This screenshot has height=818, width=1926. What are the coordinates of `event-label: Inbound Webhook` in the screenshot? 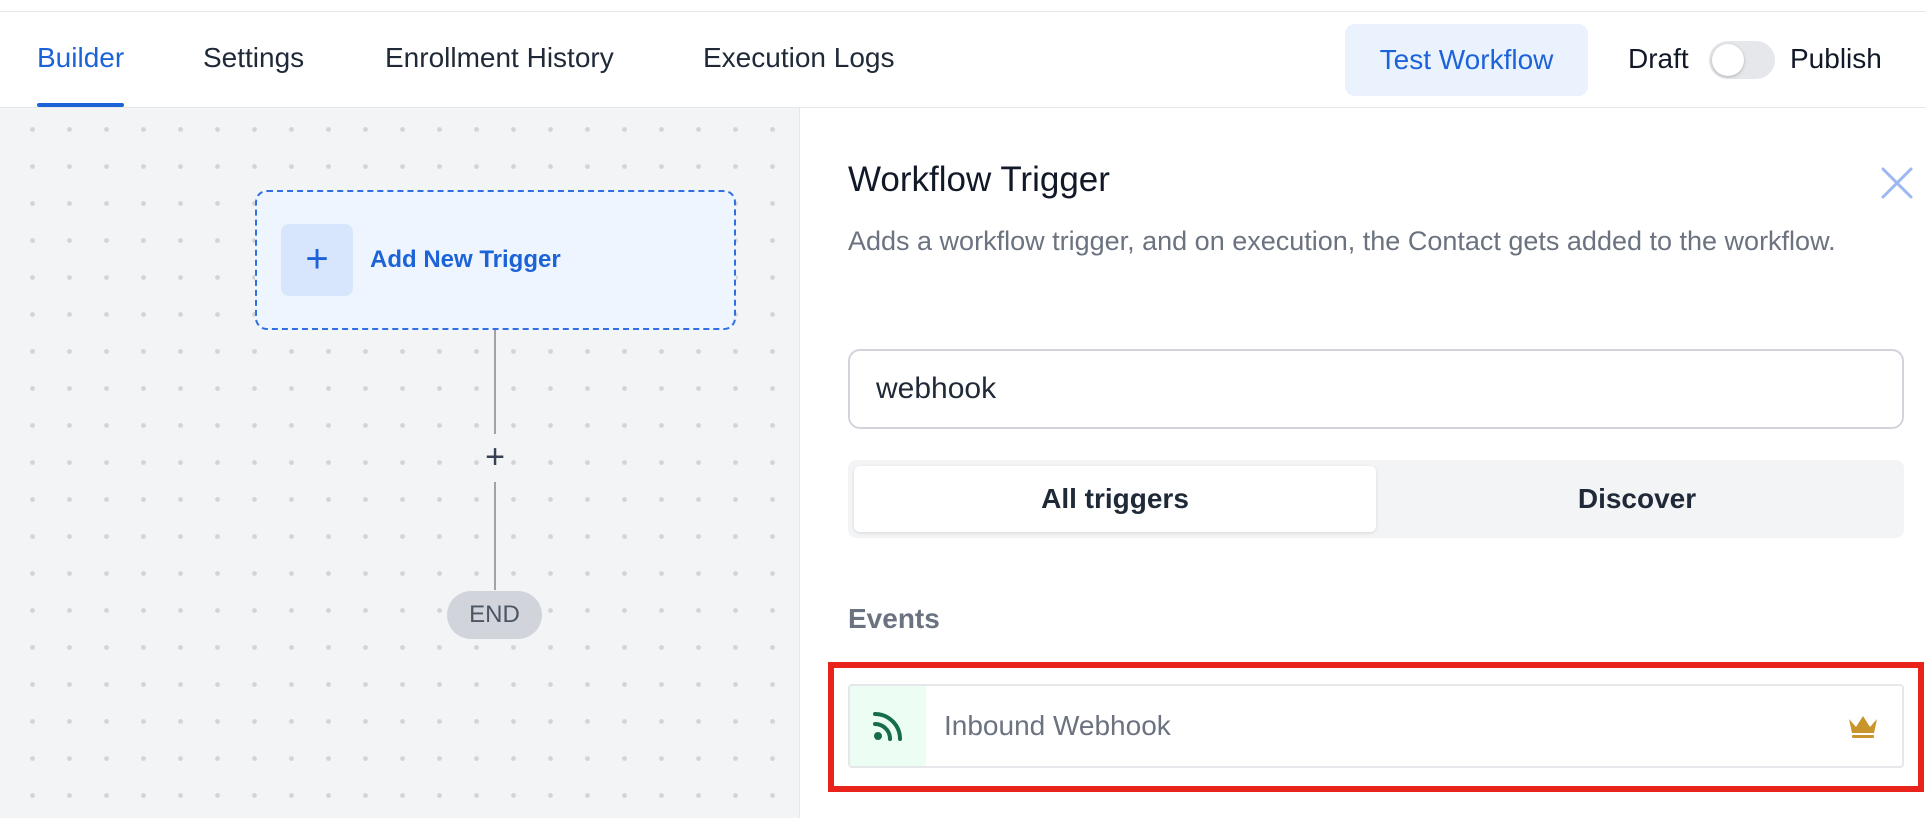 It's located at (1057, 725).